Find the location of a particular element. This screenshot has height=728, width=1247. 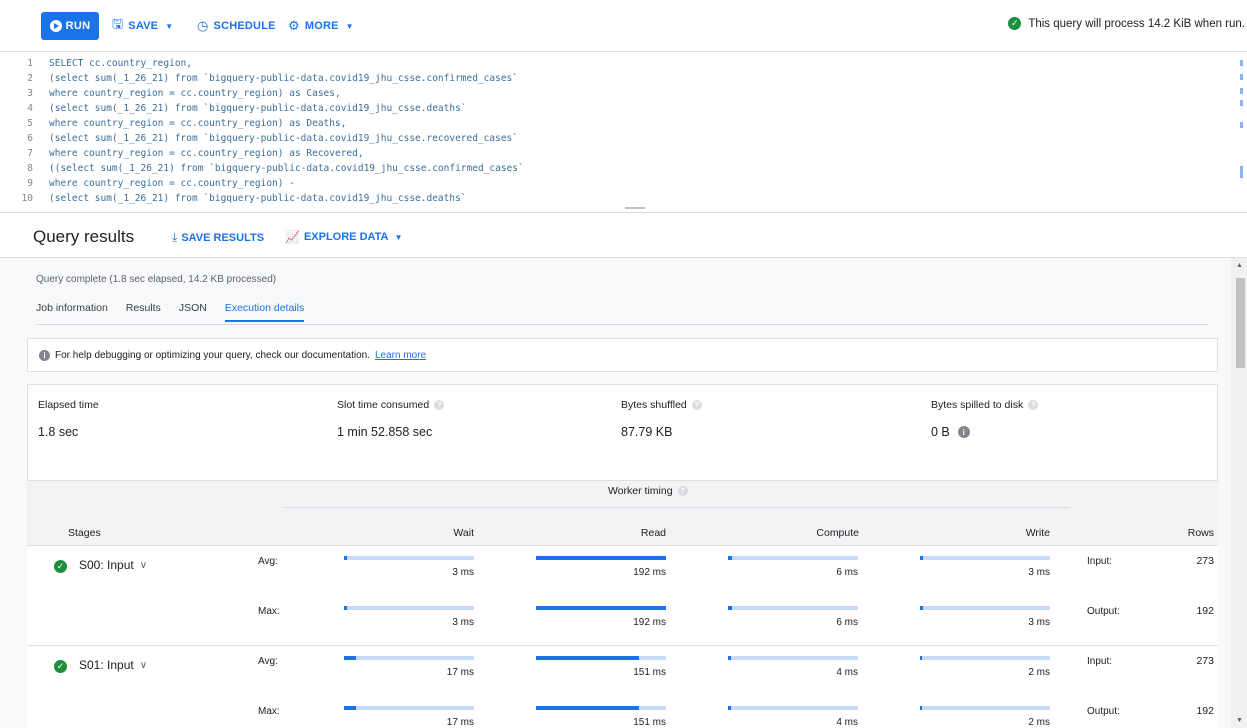

write-value: 3 ms is located at coordinates (1039, 622).